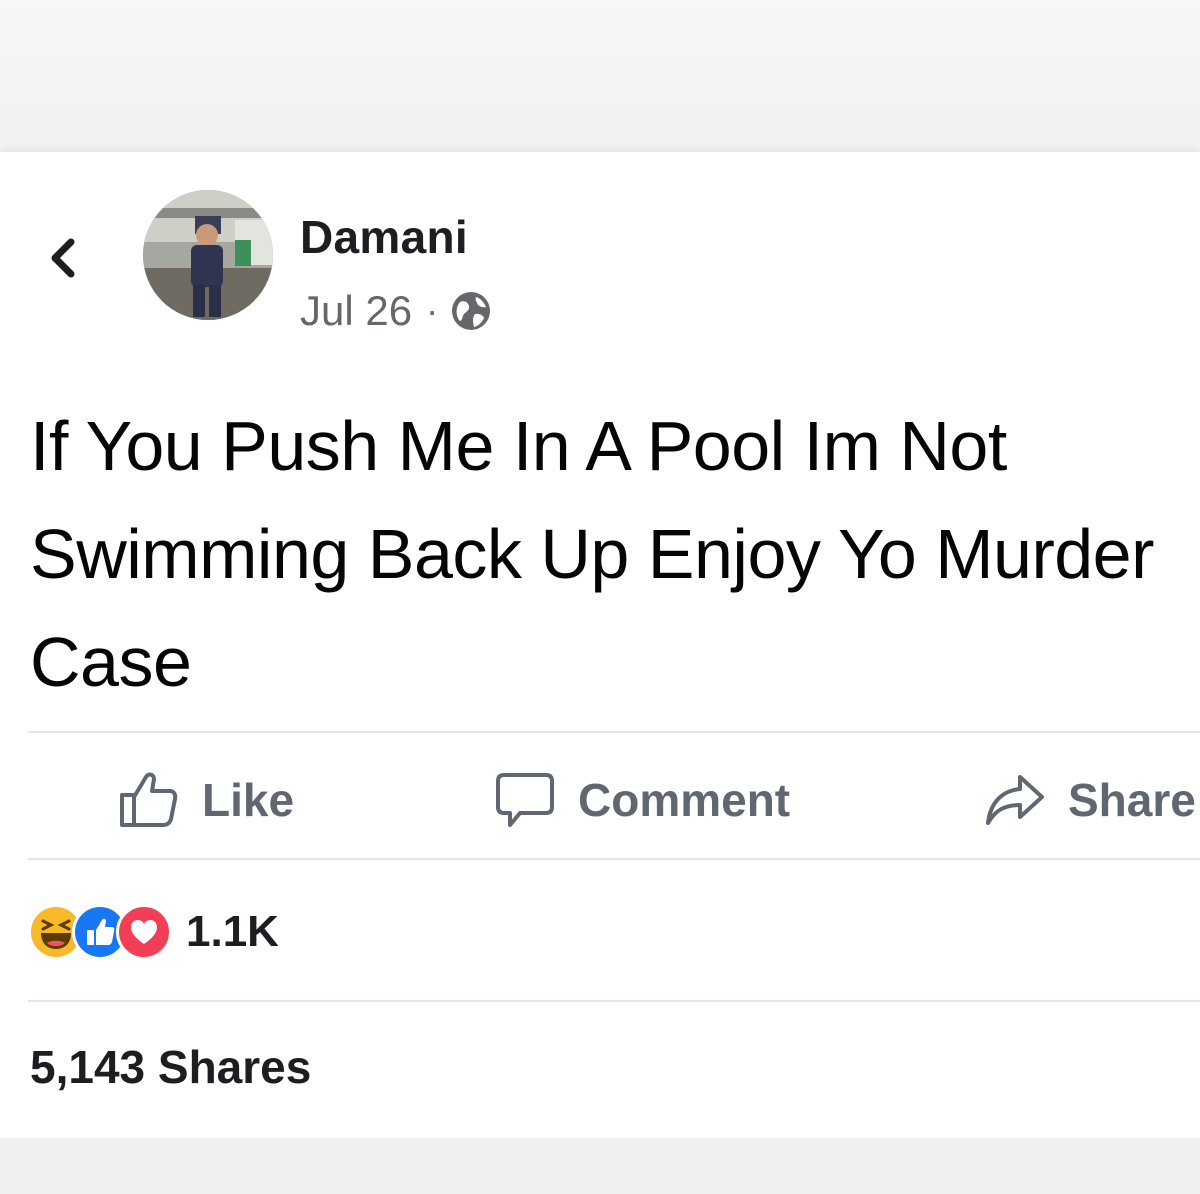  I want to click on globe-icon, so click(471, 311).